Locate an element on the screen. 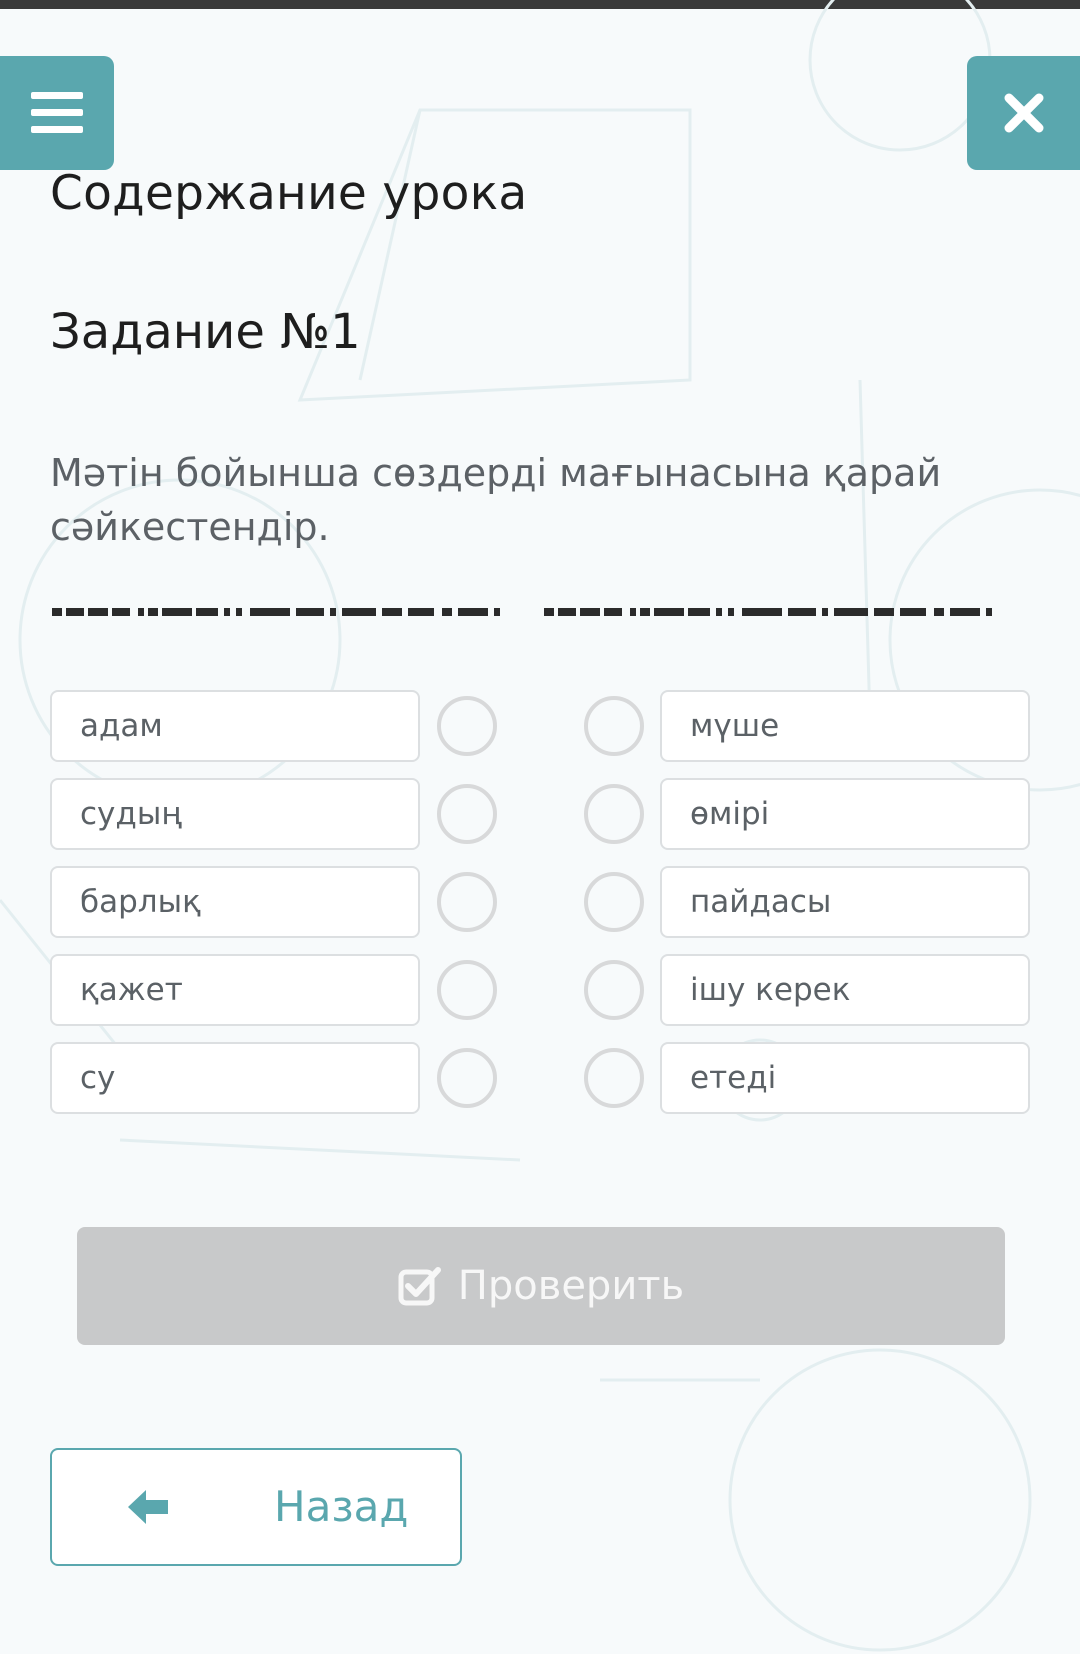  back-button: Назад is located at coordinates (256, 1507).